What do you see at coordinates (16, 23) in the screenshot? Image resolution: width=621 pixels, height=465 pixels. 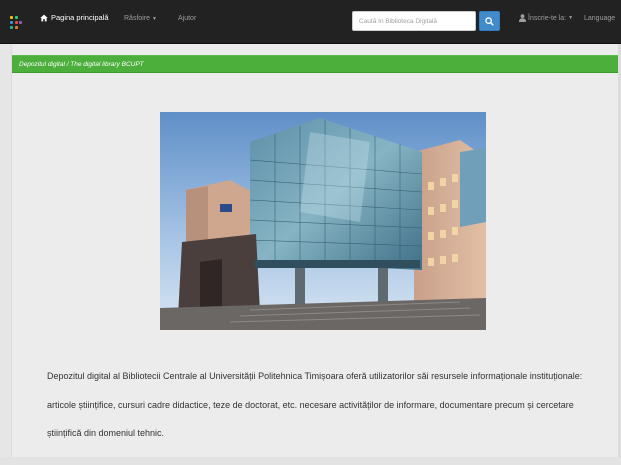 I see `dots-logo-icon` at bounding box center [16, 23].